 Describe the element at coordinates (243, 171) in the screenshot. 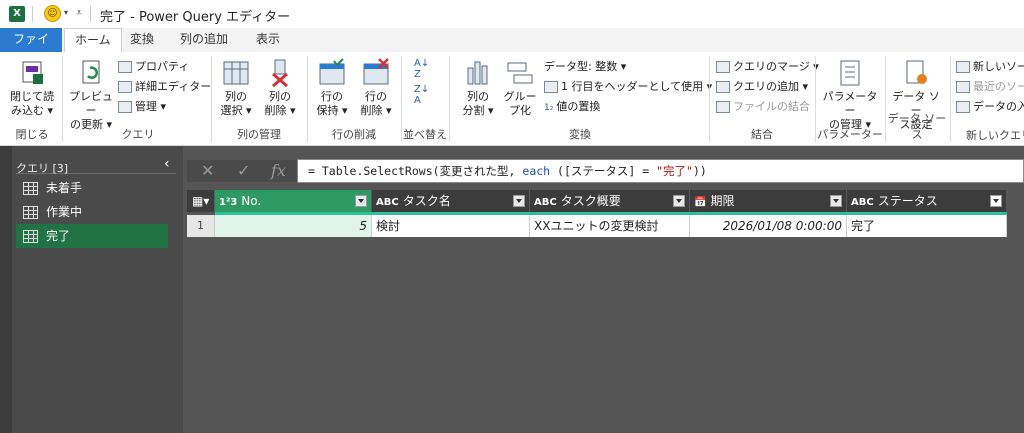

I see `confirm-icon: ✓` at that location.